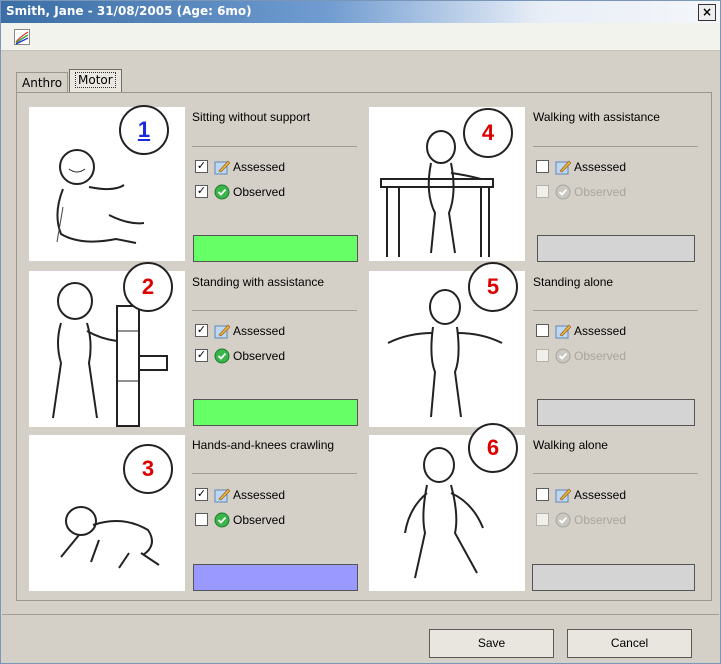 This screenshot has width=721, height=664. Describe the element at coordinates (274, 310) in the screenshot. I see `milestone-2-divider` at that location.